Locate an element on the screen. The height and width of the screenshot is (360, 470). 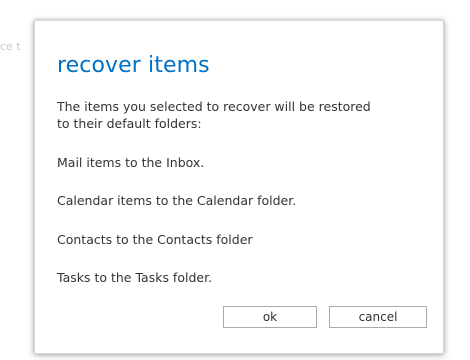
contacts-line: Contacts to the Contacts folder is located at coordinates (155, 239).